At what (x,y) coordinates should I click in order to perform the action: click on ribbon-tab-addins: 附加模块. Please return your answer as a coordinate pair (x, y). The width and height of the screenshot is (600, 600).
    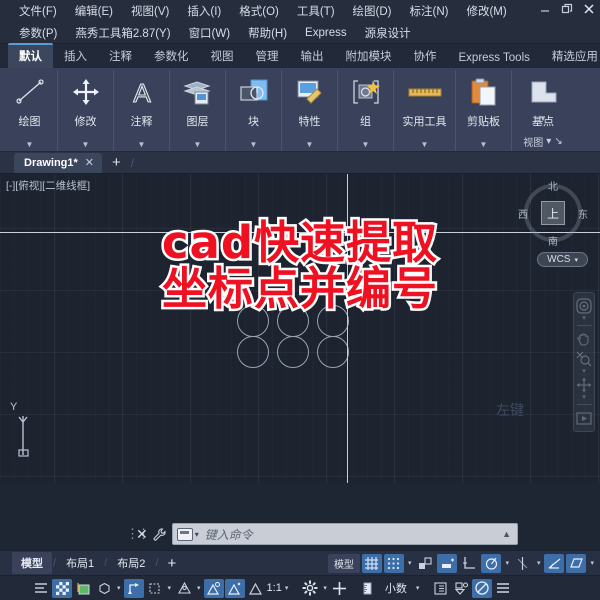
    Looking at the image, I should click on (369, 56).